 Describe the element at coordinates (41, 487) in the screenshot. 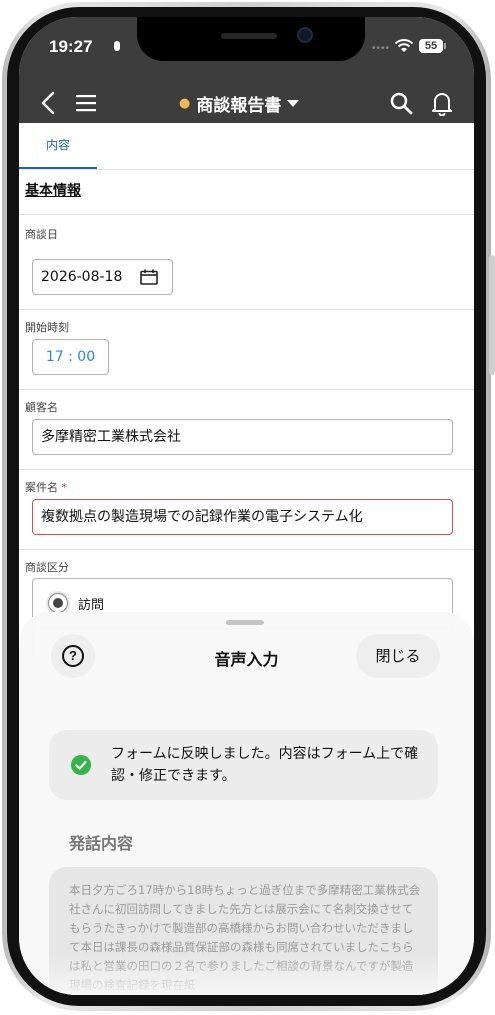

I see `project-label-text: 案件名` at that location.